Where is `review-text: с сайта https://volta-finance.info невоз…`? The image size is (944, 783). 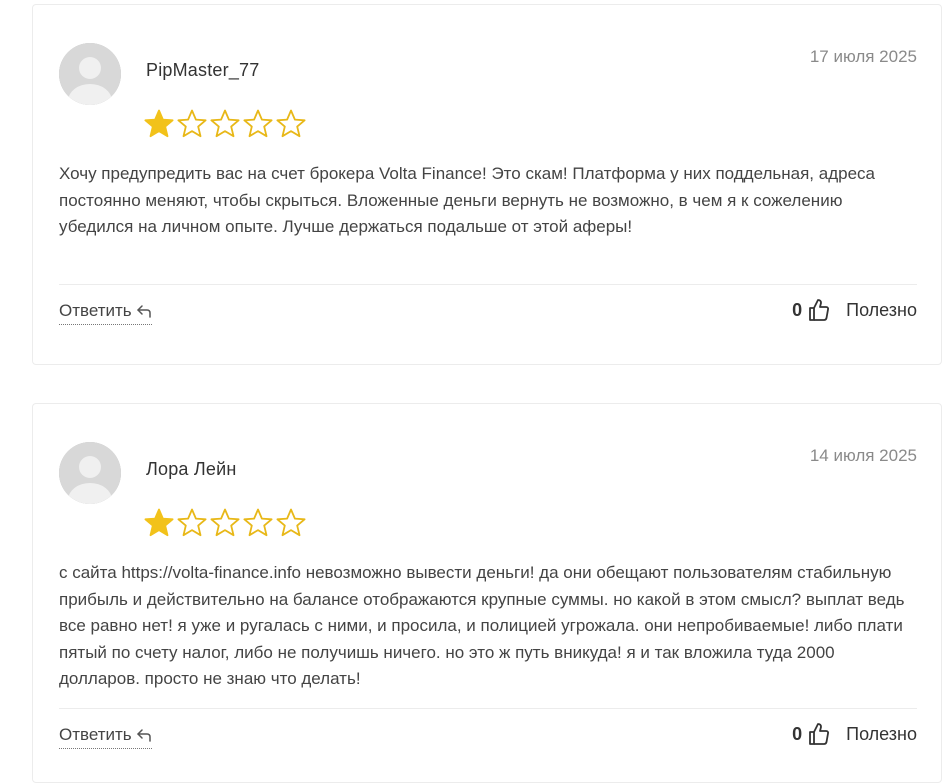
review-text: с сайта https://volta-finance.info невоз… is located at coordinates (482, 625).